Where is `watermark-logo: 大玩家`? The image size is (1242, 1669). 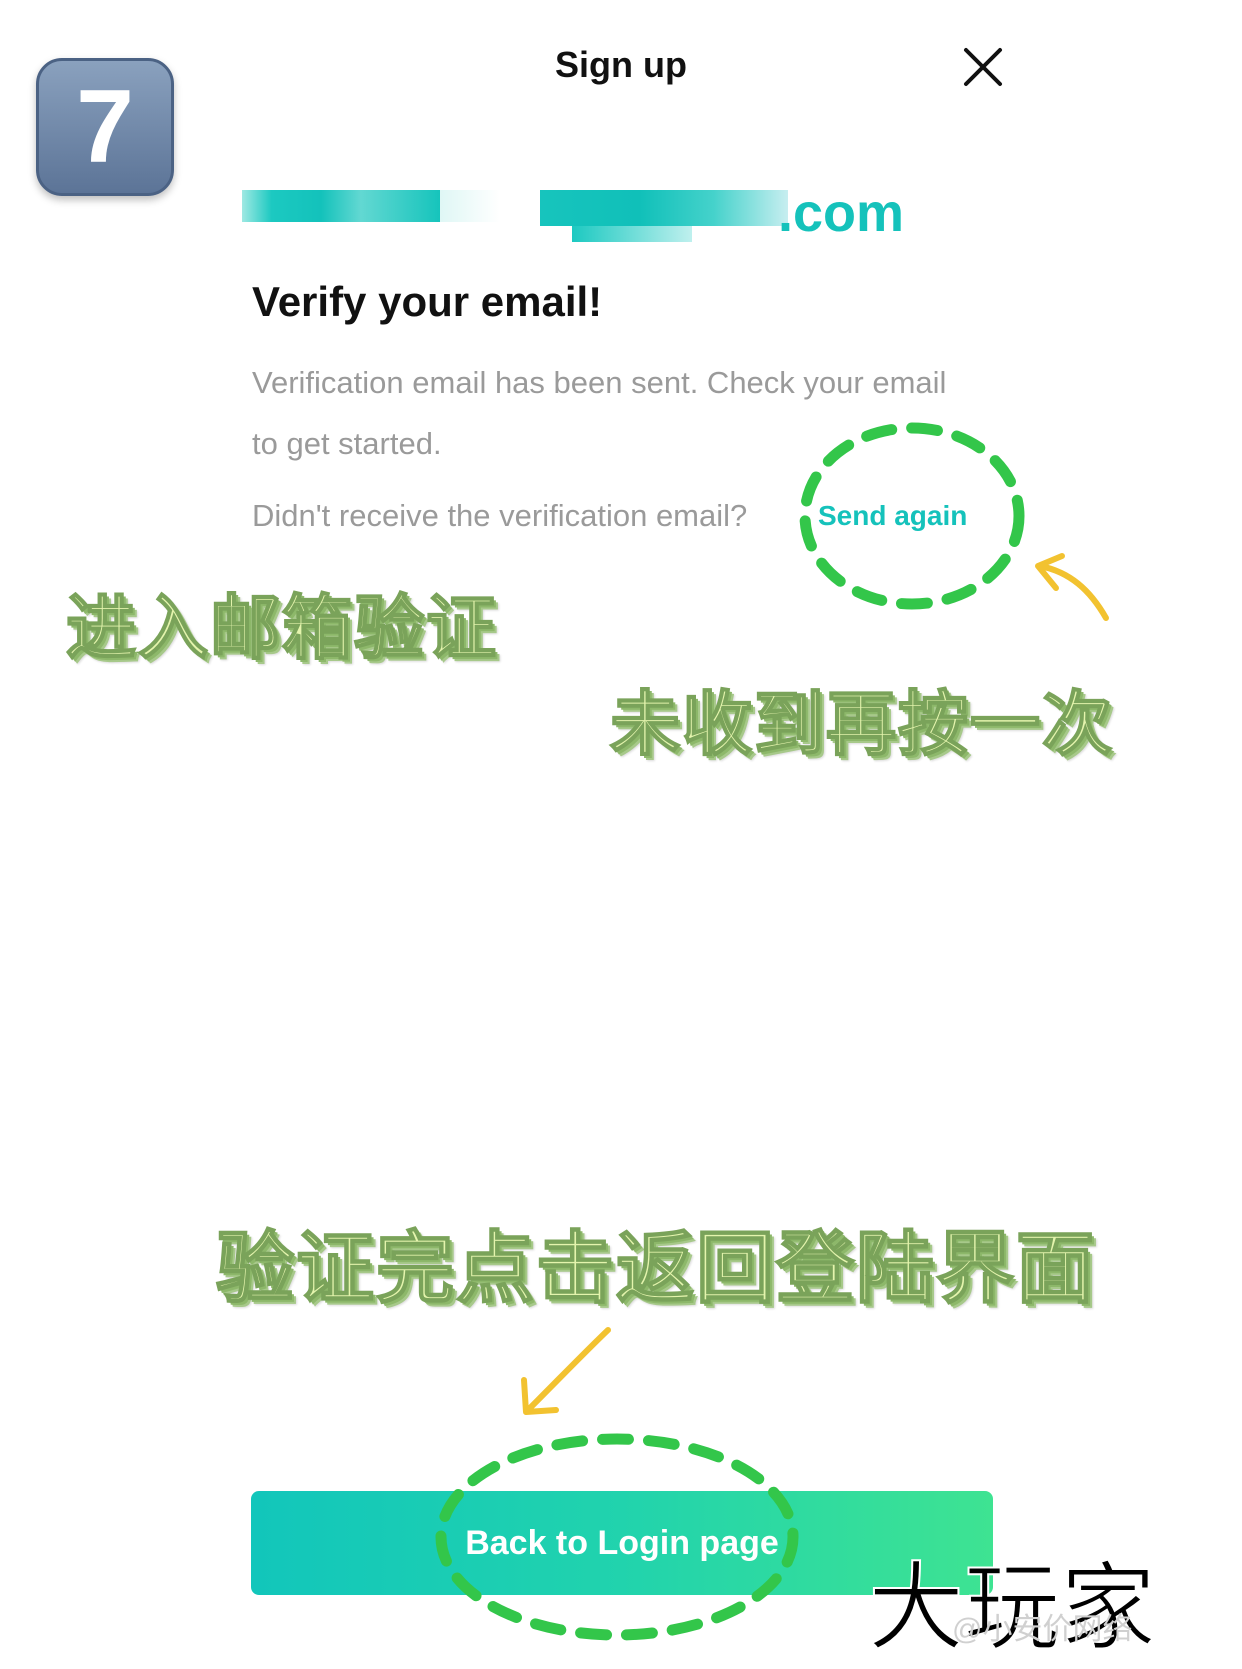
watermark-logo: 大玩家 is located at coordinates (1012, 1608).